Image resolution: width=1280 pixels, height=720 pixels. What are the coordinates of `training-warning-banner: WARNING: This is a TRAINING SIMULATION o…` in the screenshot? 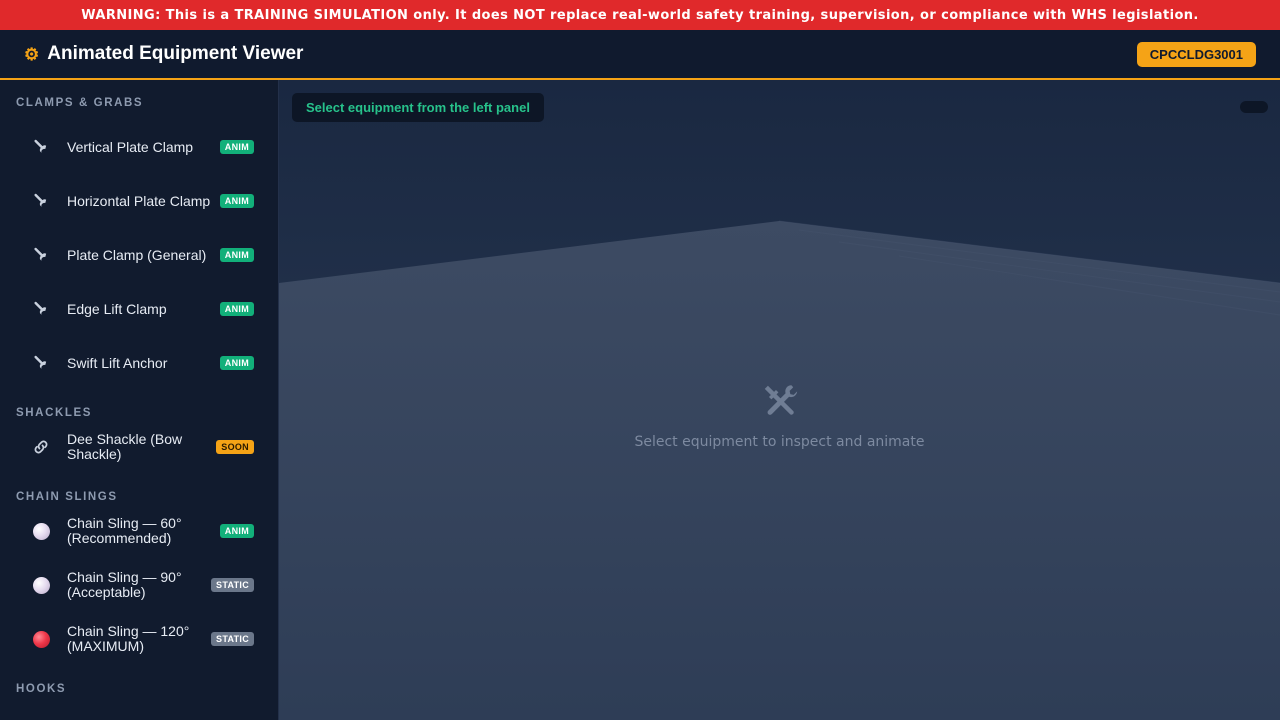 It's located at (640, 15).